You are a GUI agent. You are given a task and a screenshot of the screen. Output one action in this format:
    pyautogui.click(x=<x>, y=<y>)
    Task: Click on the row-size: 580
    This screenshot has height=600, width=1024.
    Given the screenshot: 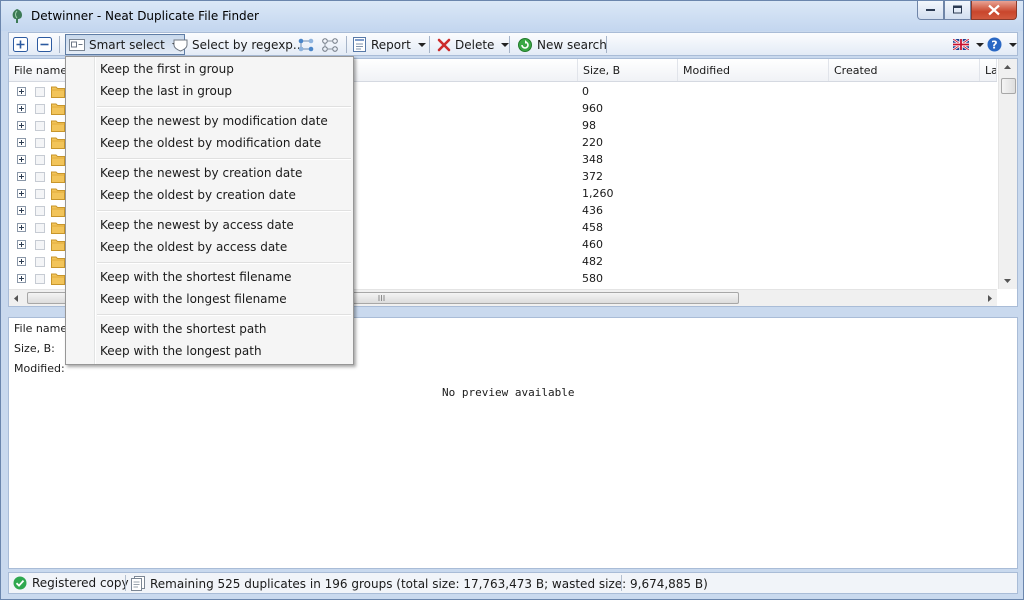 What is the action you would take?
    pyautogui.click(x=592, y=278)
    